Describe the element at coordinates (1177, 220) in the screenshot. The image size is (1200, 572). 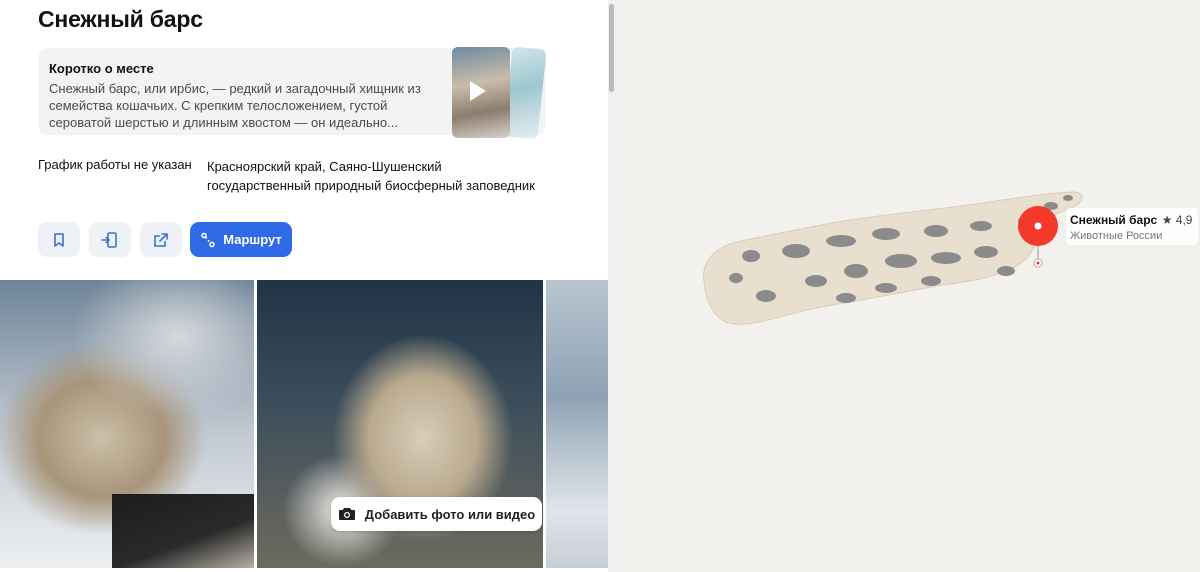
I see `marker-rating: ★ 4,9` at that location.